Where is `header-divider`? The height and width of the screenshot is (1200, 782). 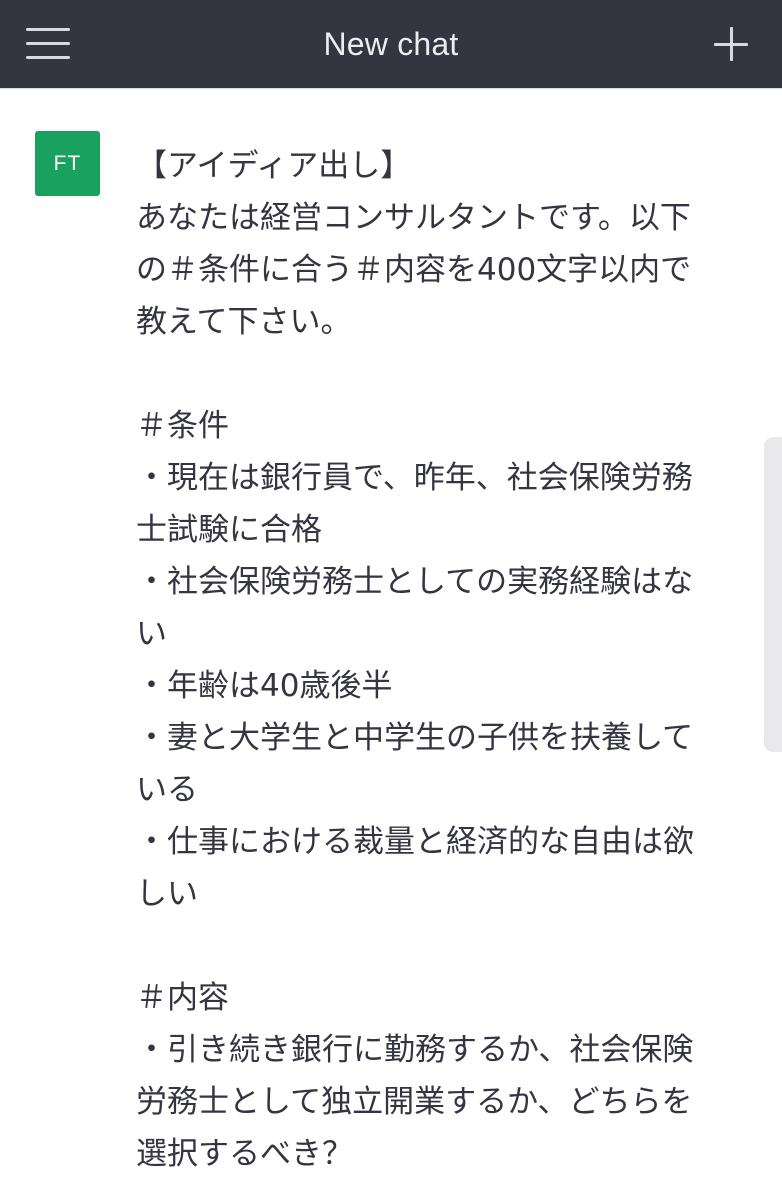
header-divider is located at coordinates (391, 92).